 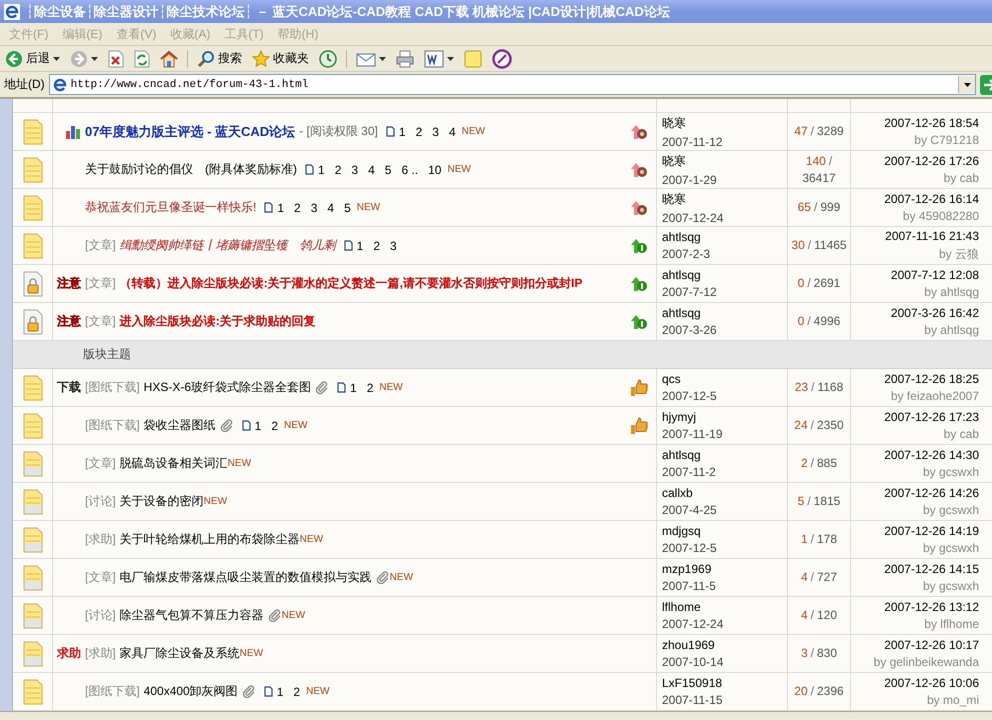 I want to click on stop-icon, so click(x=116, y=59).